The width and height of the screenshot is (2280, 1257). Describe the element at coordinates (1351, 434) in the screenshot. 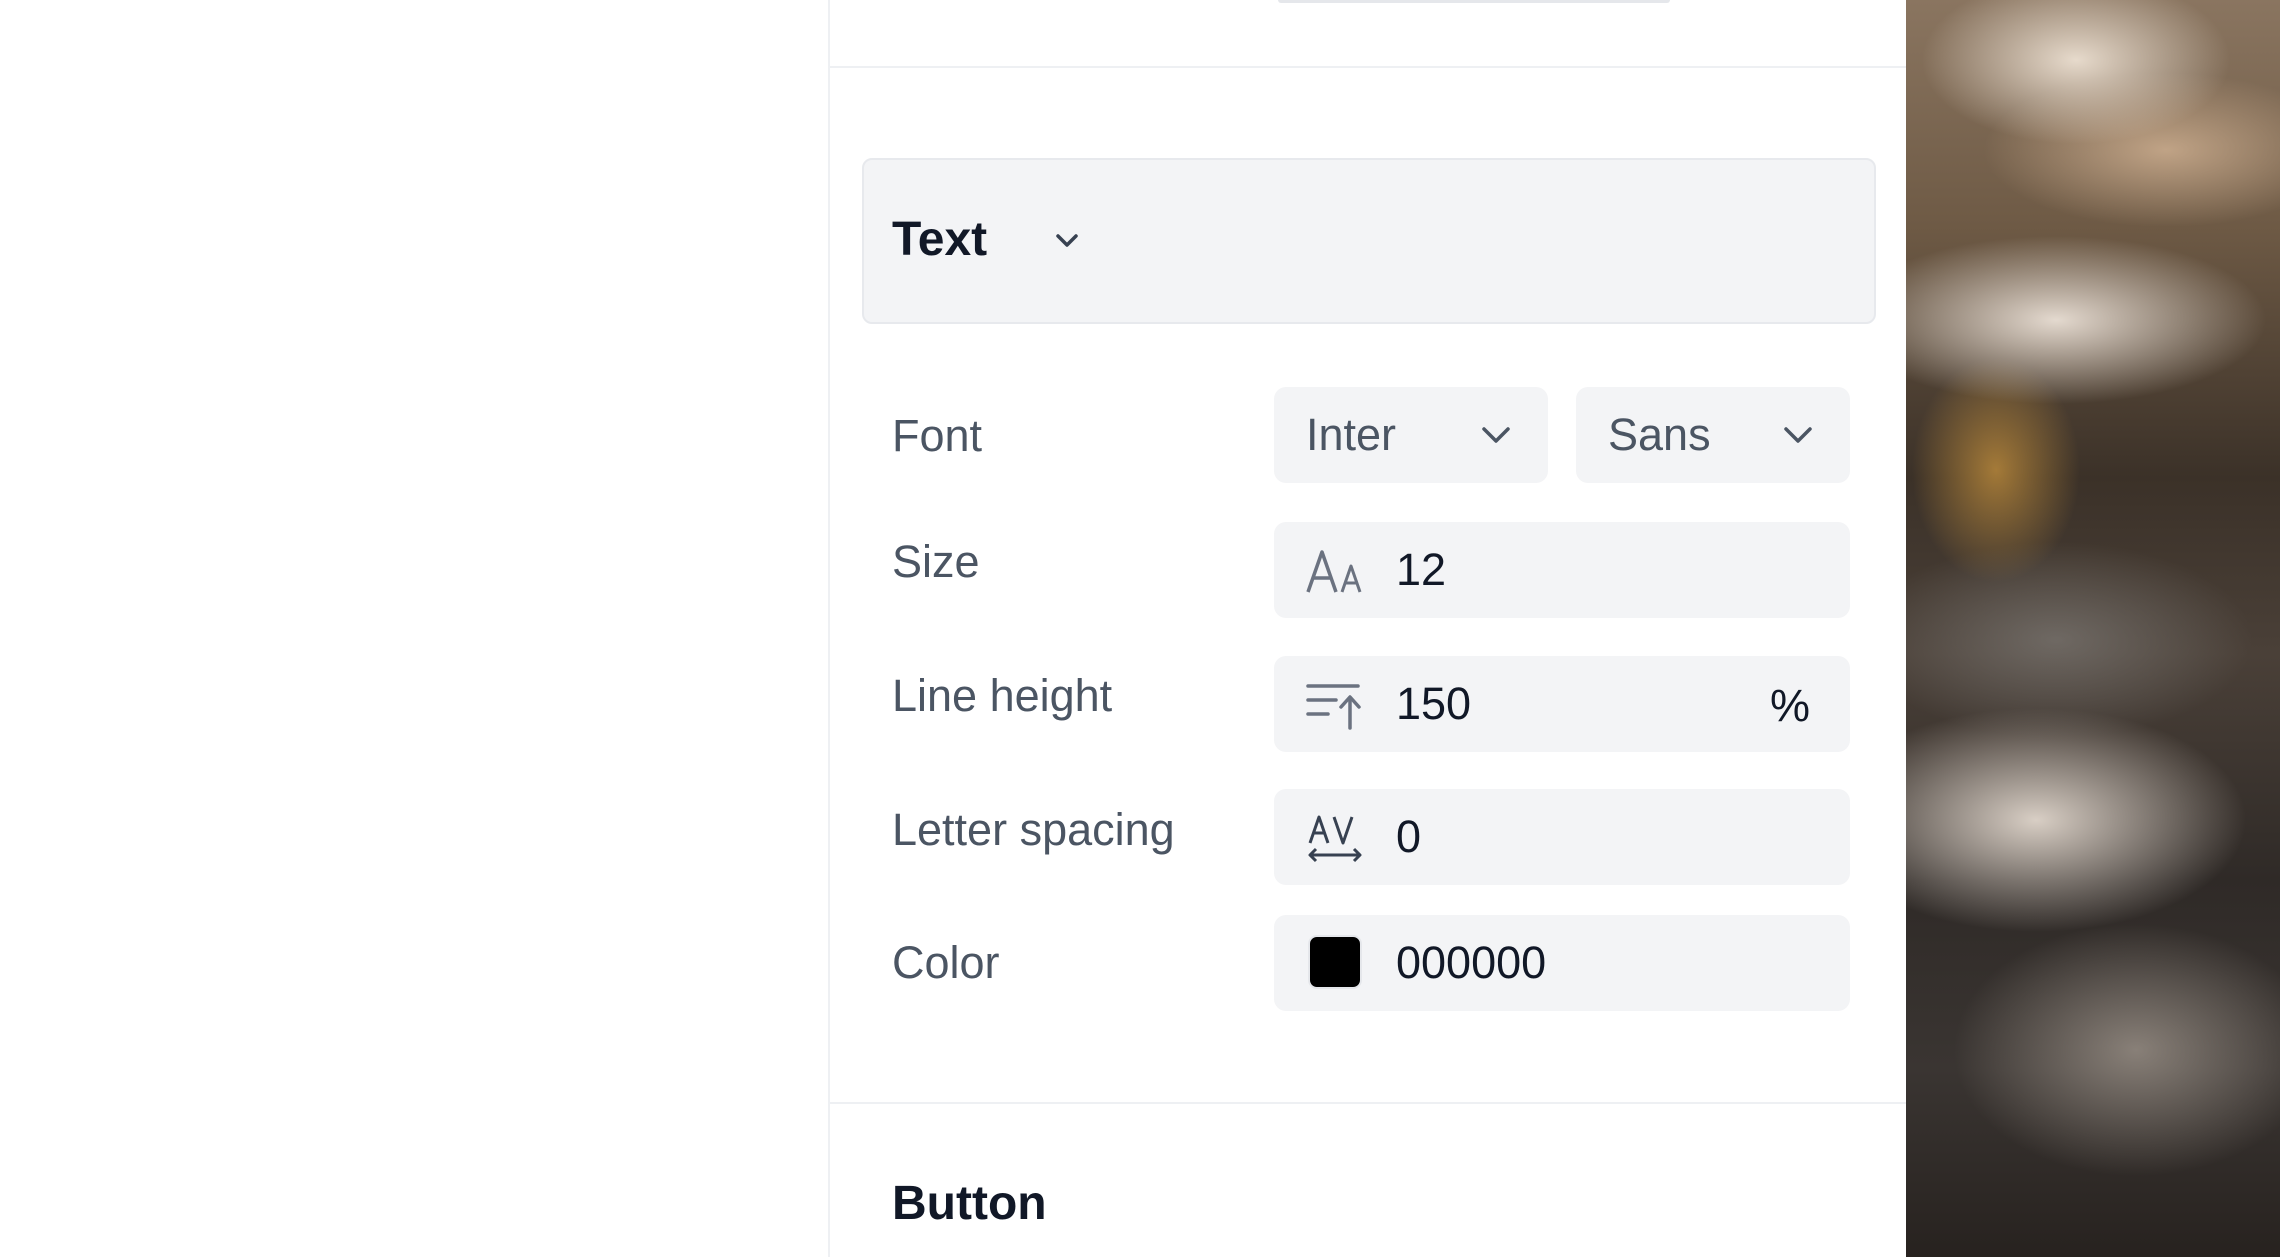

I see `font-family-value: Inter` at that location.